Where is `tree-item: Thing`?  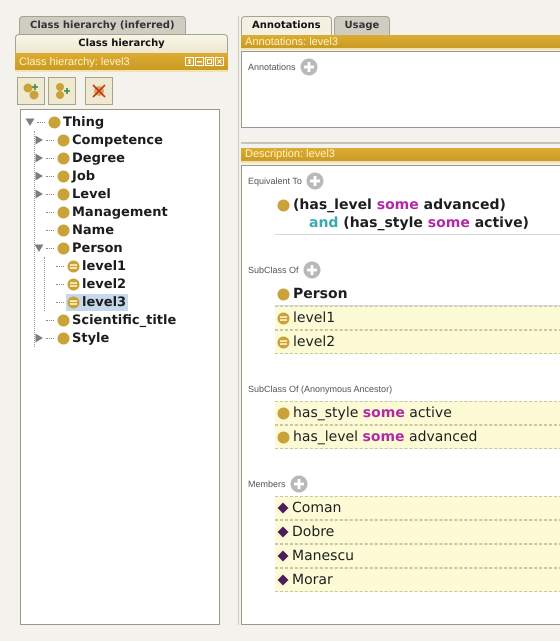 tree-item: Thing is located at coordinates (76, 122).